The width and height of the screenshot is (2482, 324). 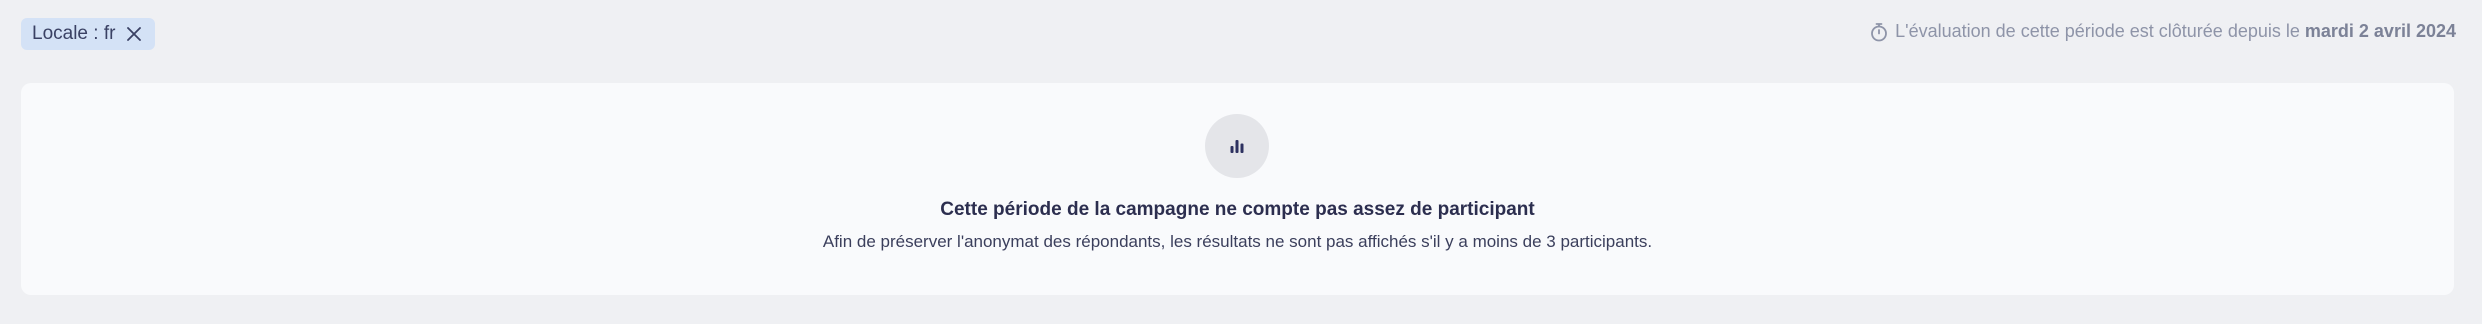 I want to click on stopwatch-icon, so click(x=1879, y=32).